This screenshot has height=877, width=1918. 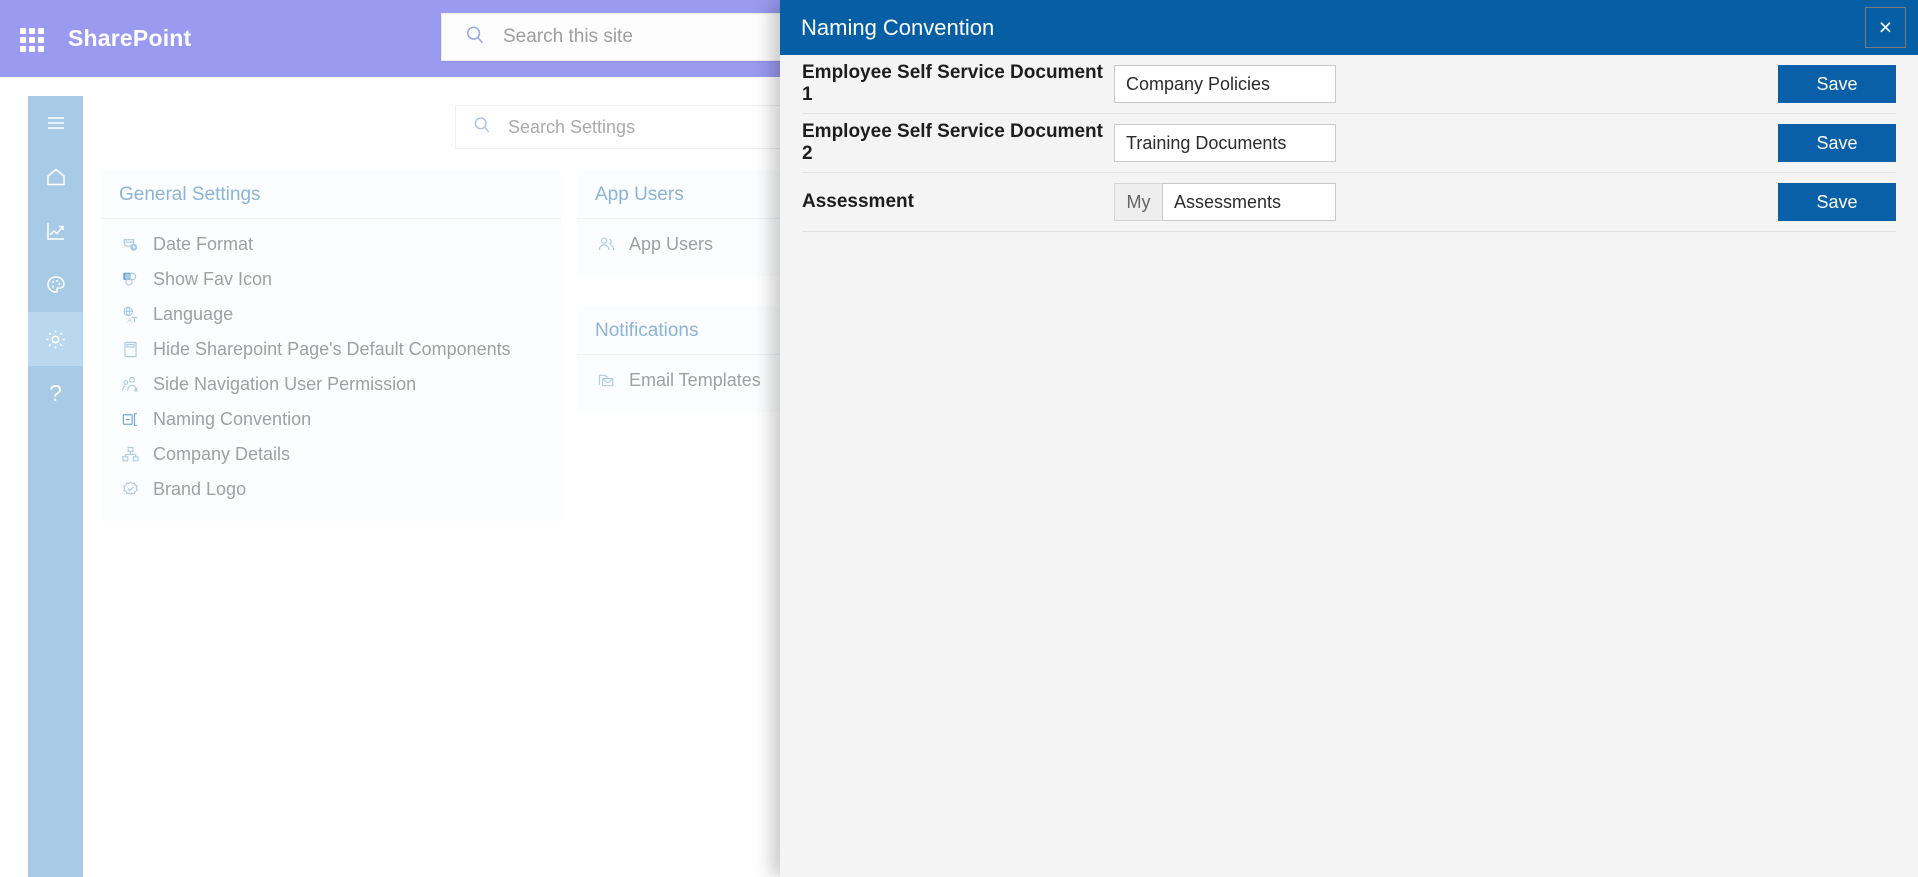 I want to click on field-label: Assessment, so click(x=858, y=201).